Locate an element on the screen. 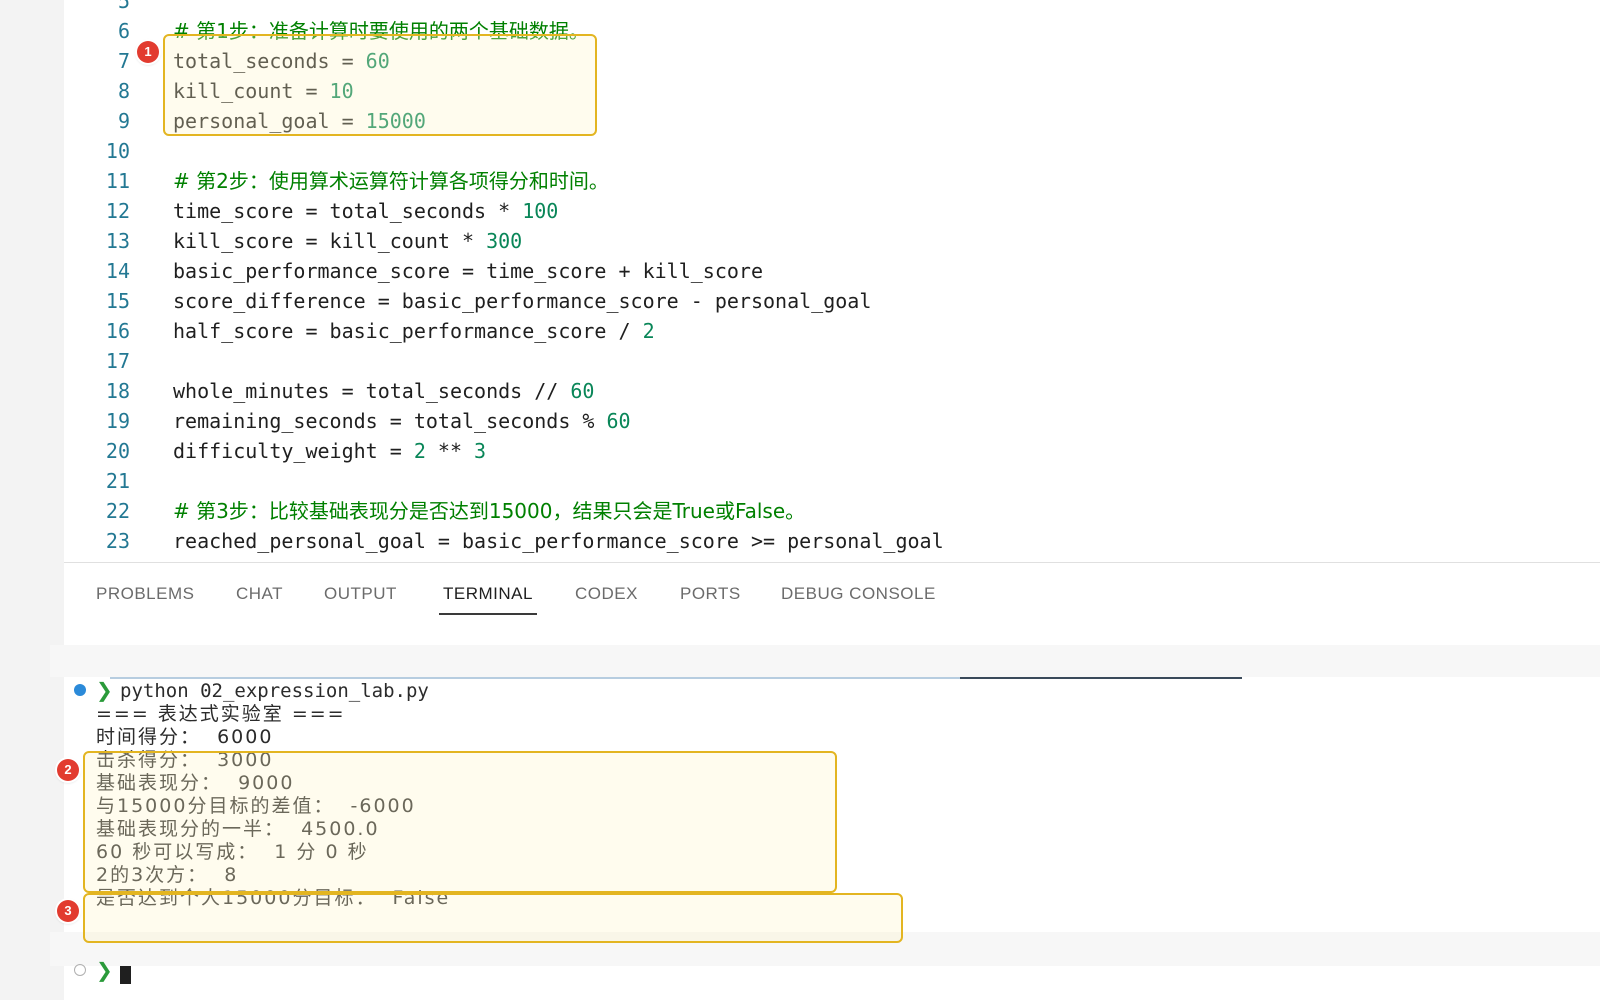  code-token: ** is located at coordinates (450, 451).